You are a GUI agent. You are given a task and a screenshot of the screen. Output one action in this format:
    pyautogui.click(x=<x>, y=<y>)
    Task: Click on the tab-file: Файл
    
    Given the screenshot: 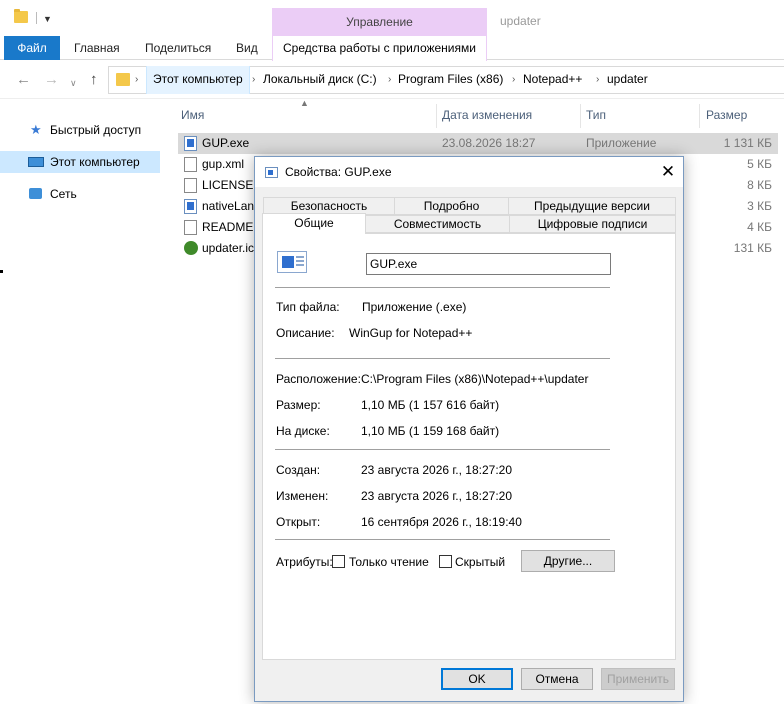 What is the action you would take?
    pyautogui.click(x=32, y=48)
    